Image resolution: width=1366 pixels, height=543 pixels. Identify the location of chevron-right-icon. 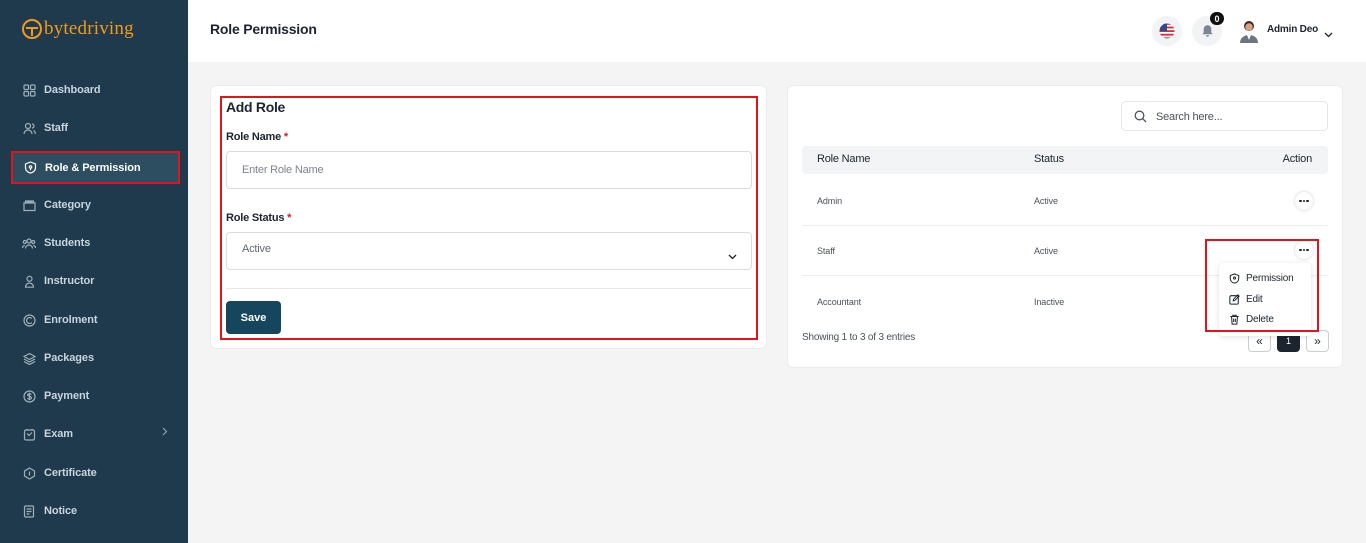
(165, 433).